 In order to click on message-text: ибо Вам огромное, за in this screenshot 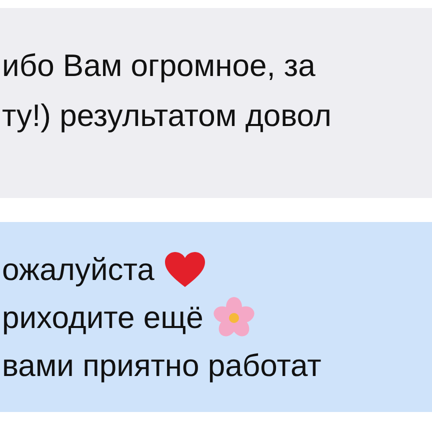, I will do `click(159, 66)`.